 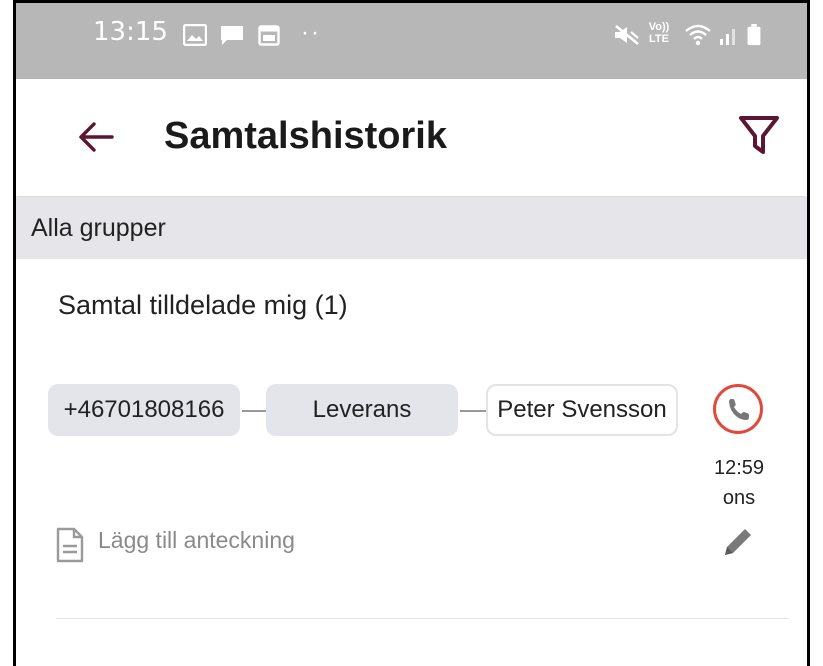 What do you see at coordinates (196, 540) in the screenshot?
I see `add-note-field: Lägg till anteckning` at bounding box center [196, 540].